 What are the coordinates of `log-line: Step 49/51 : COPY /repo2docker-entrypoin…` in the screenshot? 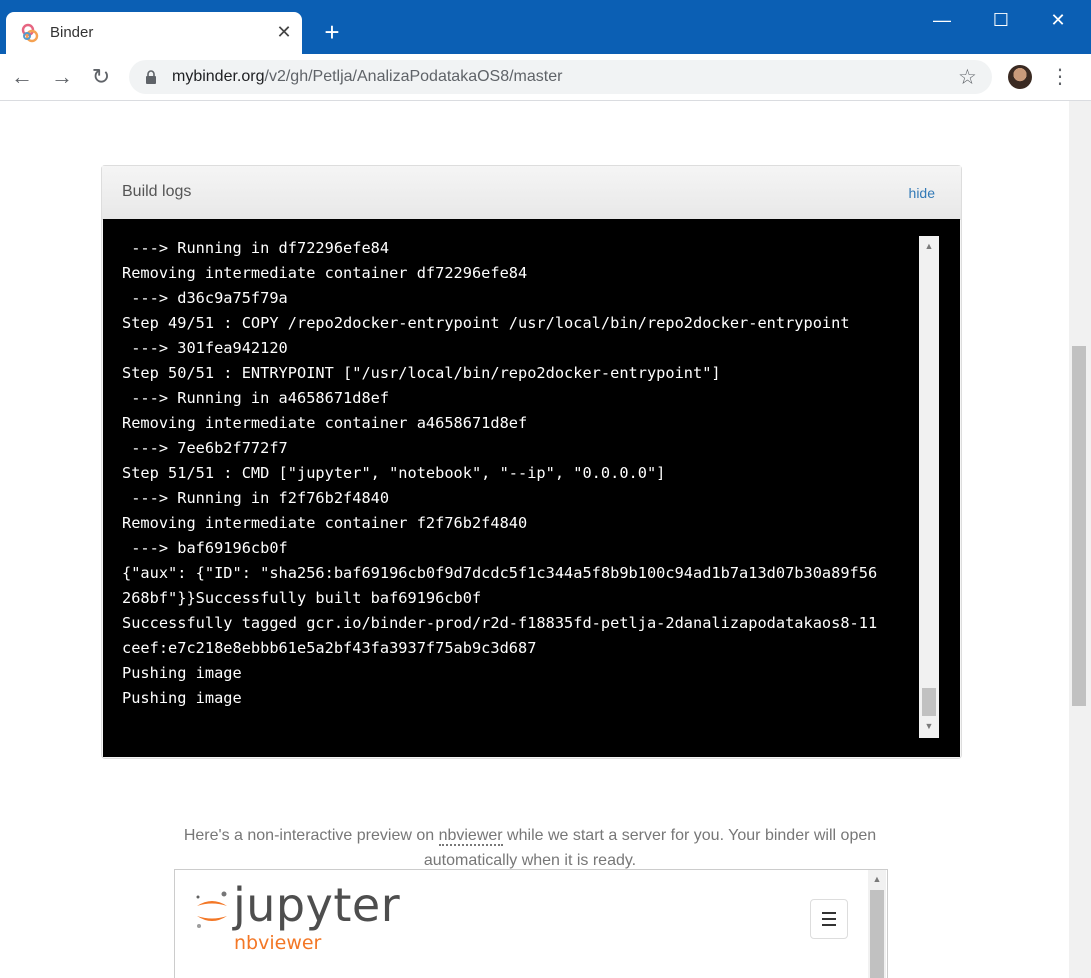 It's located at (486, 323).